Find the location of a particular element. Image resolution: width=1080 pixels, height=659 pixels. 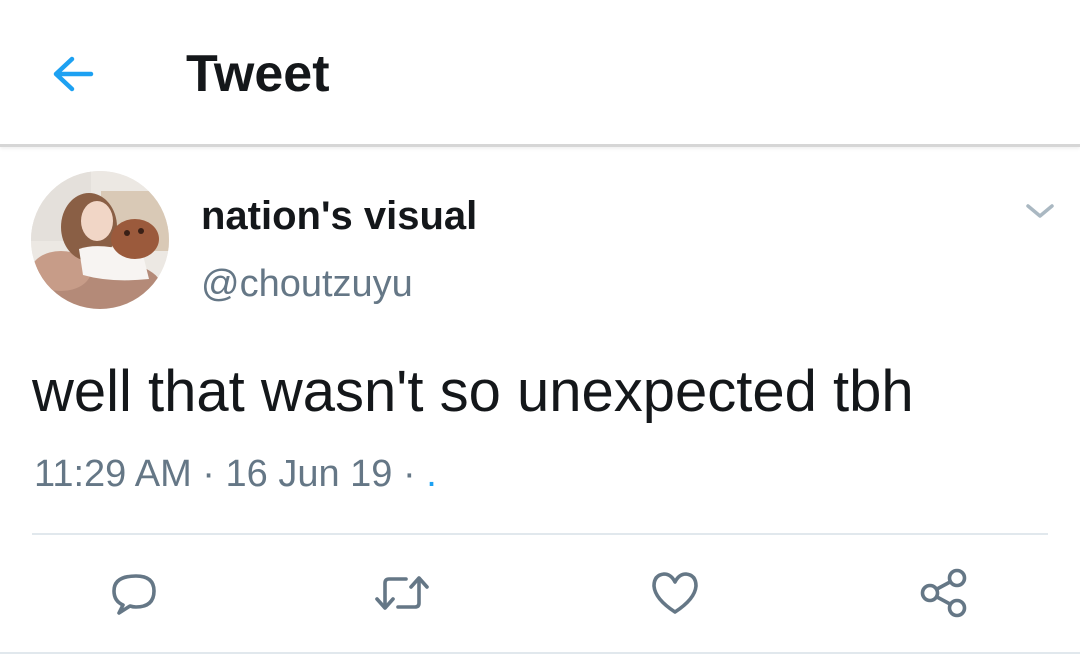

source-link: . is located at coordinates (431, 474).